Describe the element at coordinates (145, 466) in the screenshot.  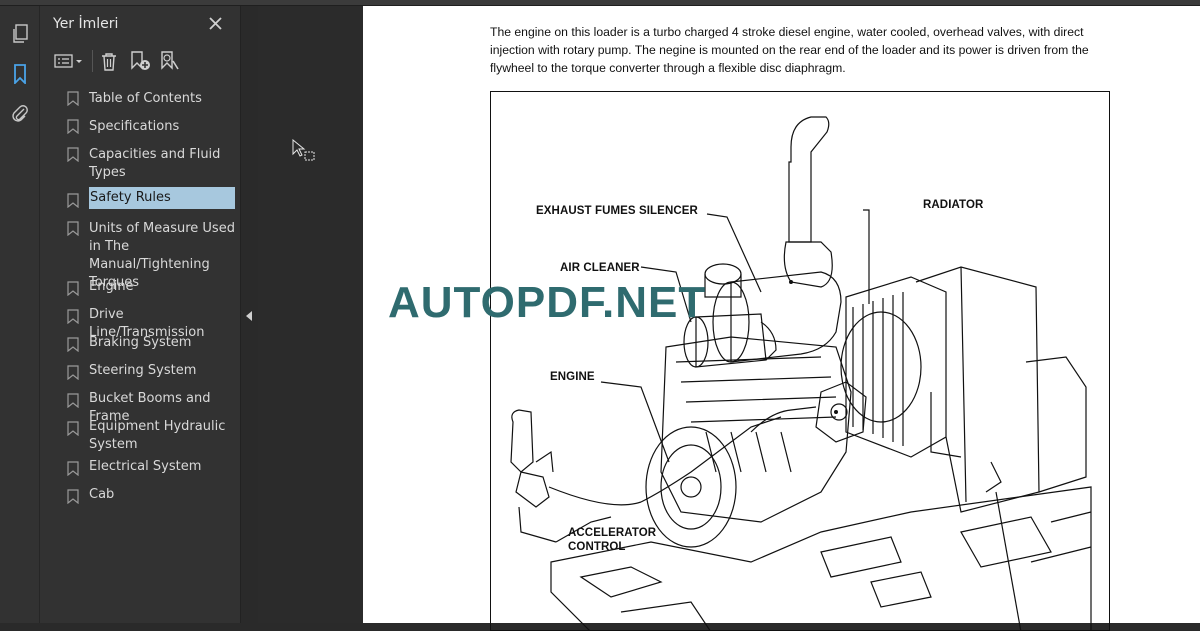
I see `bookmark-label: Electrical System` at that location.